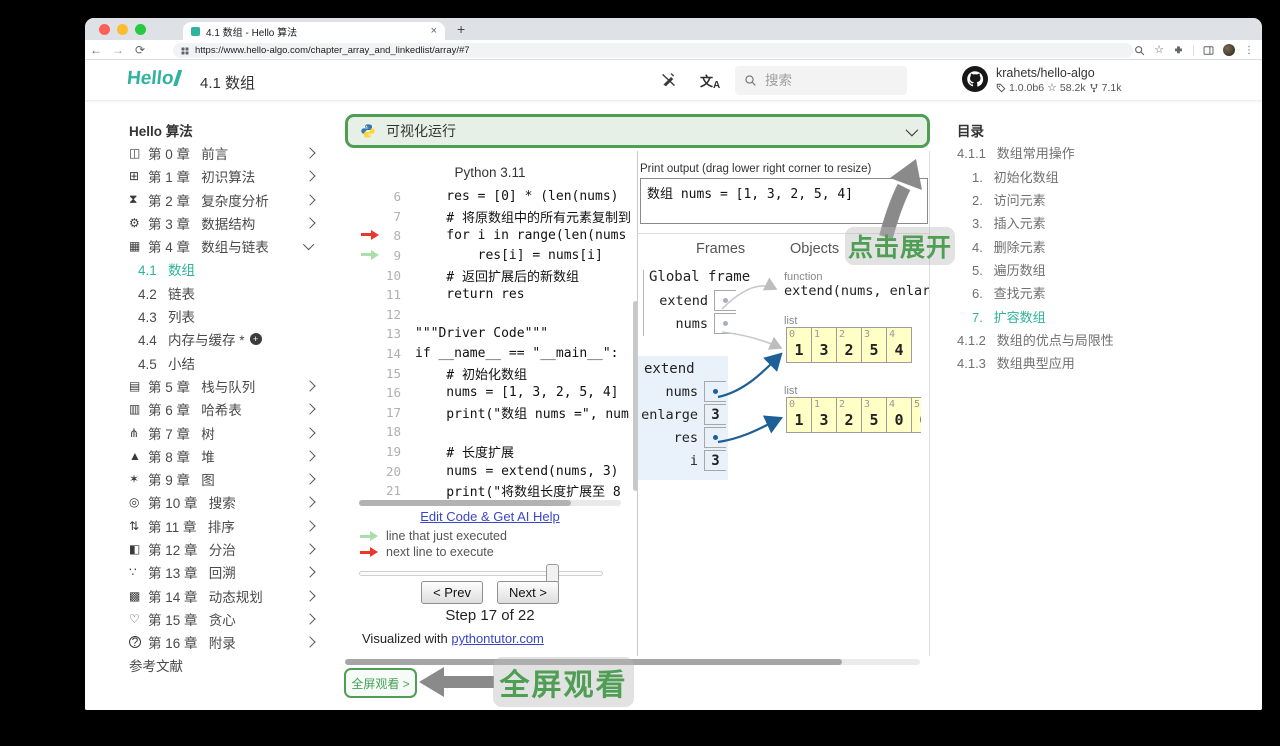 This screenshot has width=1280, height=746. Describe the element at coordinates (1104, 339) in the screenshot. I see `toc-item: 4.1.2 数组的优点与局限性` at that location.